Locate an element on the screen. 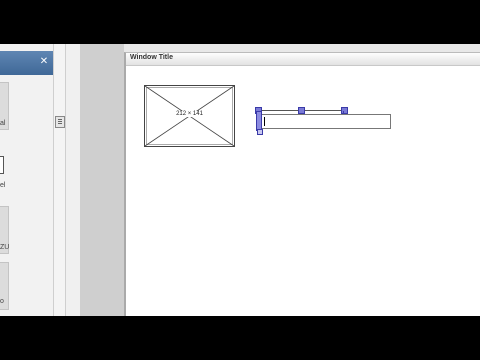 The image size is (480, 360). image-placeholder: 212 × 141 is located at coordinates (189, 116).